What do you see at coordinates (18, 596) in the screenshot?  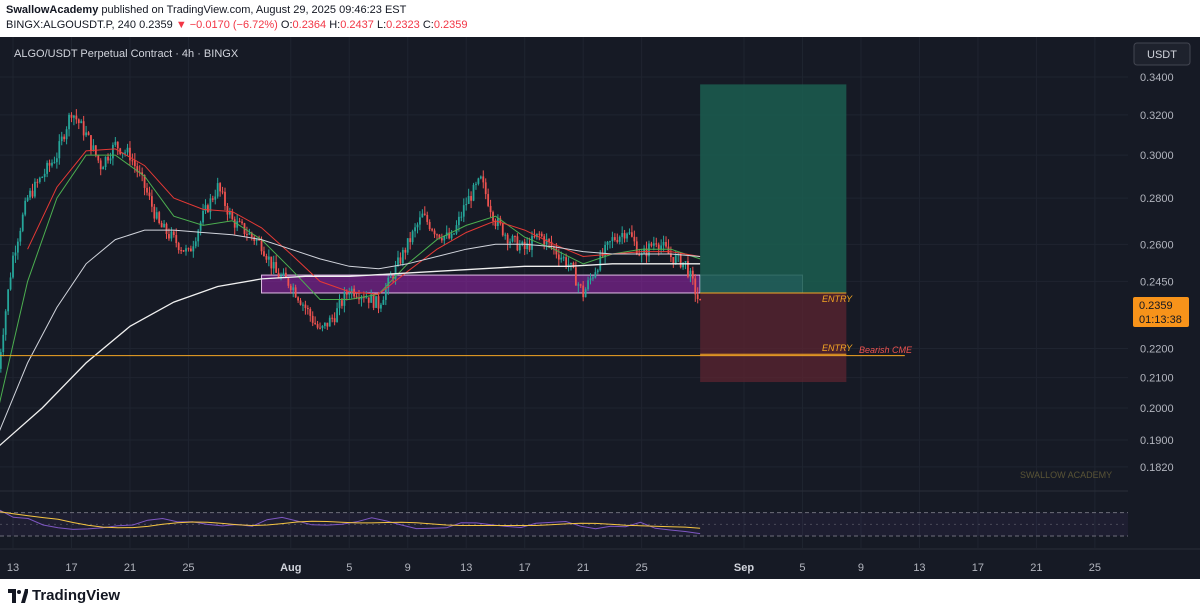 I see `tradingview-logo-icon` at bounding box center [18, 596].